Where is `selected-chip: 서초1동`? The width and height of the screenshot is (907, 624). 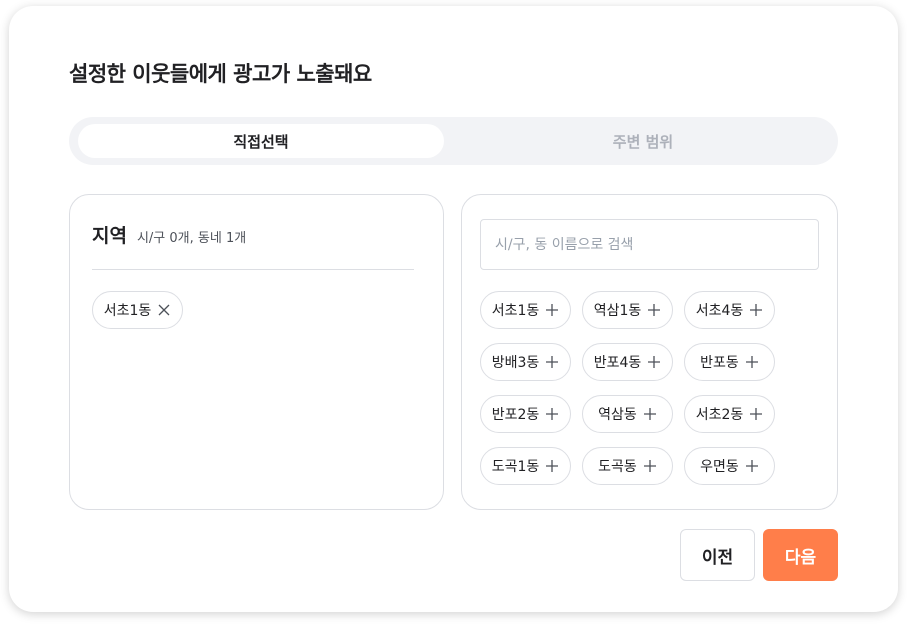
selected-chip: 서초1동 is located at coordinates (137, 310).